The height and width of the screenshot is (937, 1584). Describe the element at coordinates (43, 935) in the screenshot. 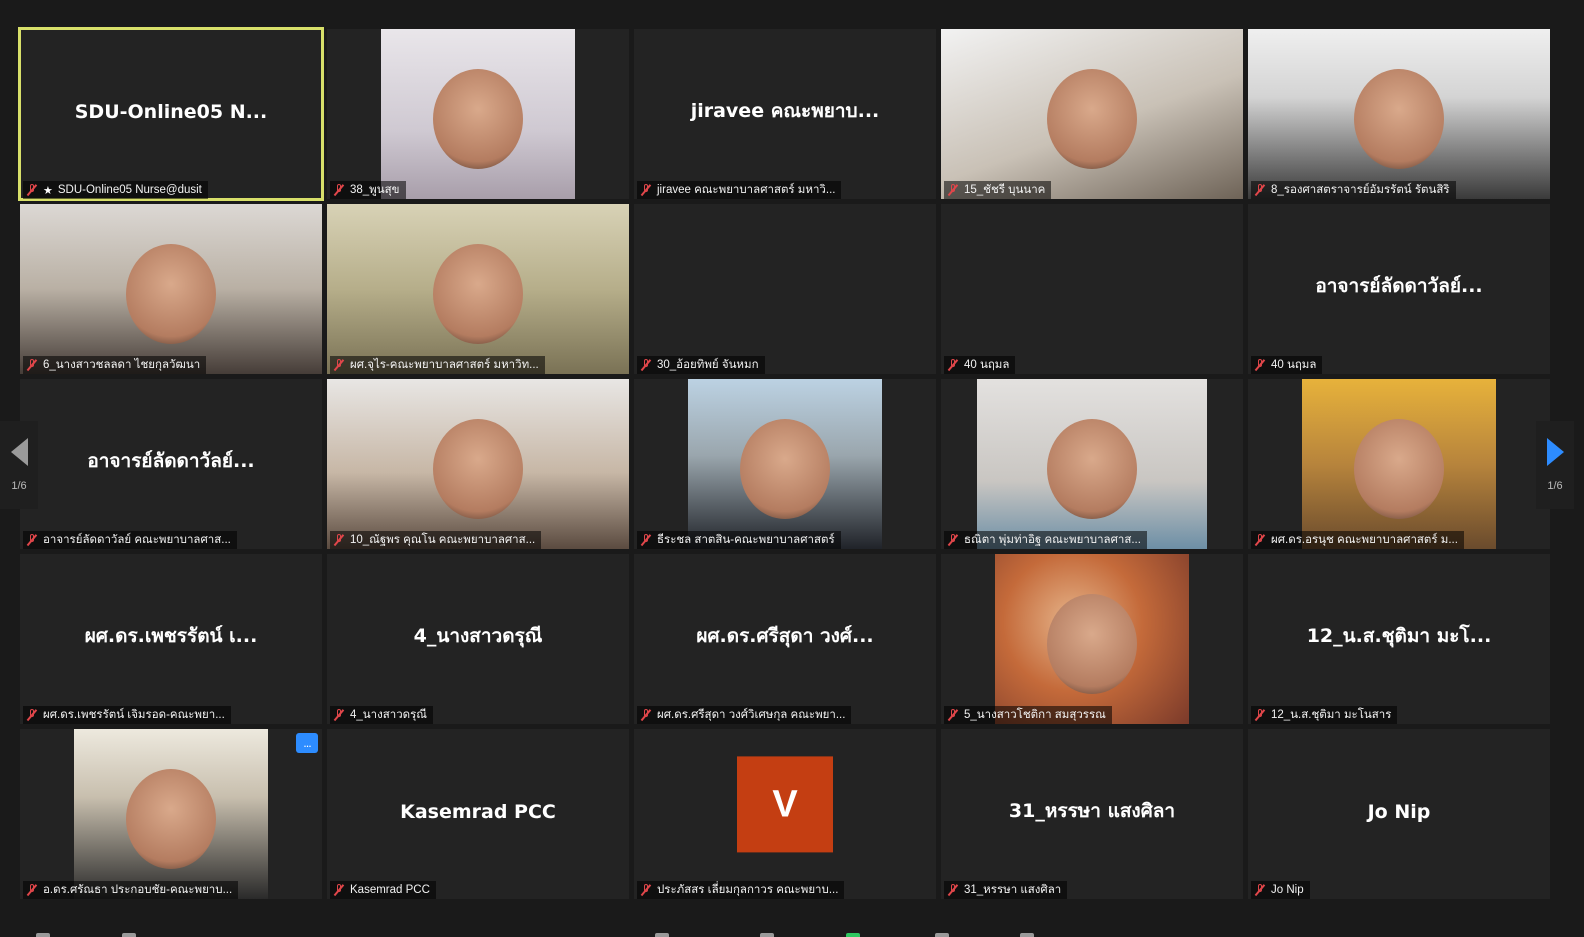

I see `mute-button` at that location.